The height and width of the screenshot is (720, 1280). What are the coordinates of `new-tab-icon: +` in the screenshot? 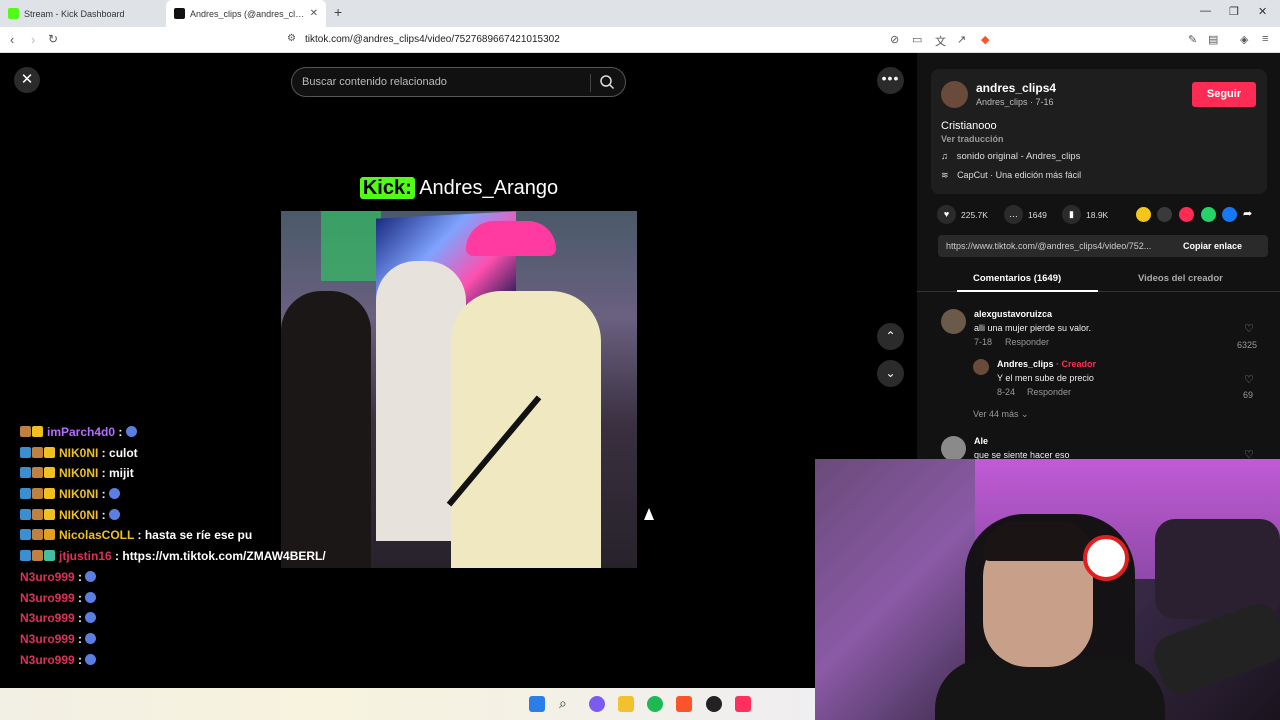 It's located at (338, 12).